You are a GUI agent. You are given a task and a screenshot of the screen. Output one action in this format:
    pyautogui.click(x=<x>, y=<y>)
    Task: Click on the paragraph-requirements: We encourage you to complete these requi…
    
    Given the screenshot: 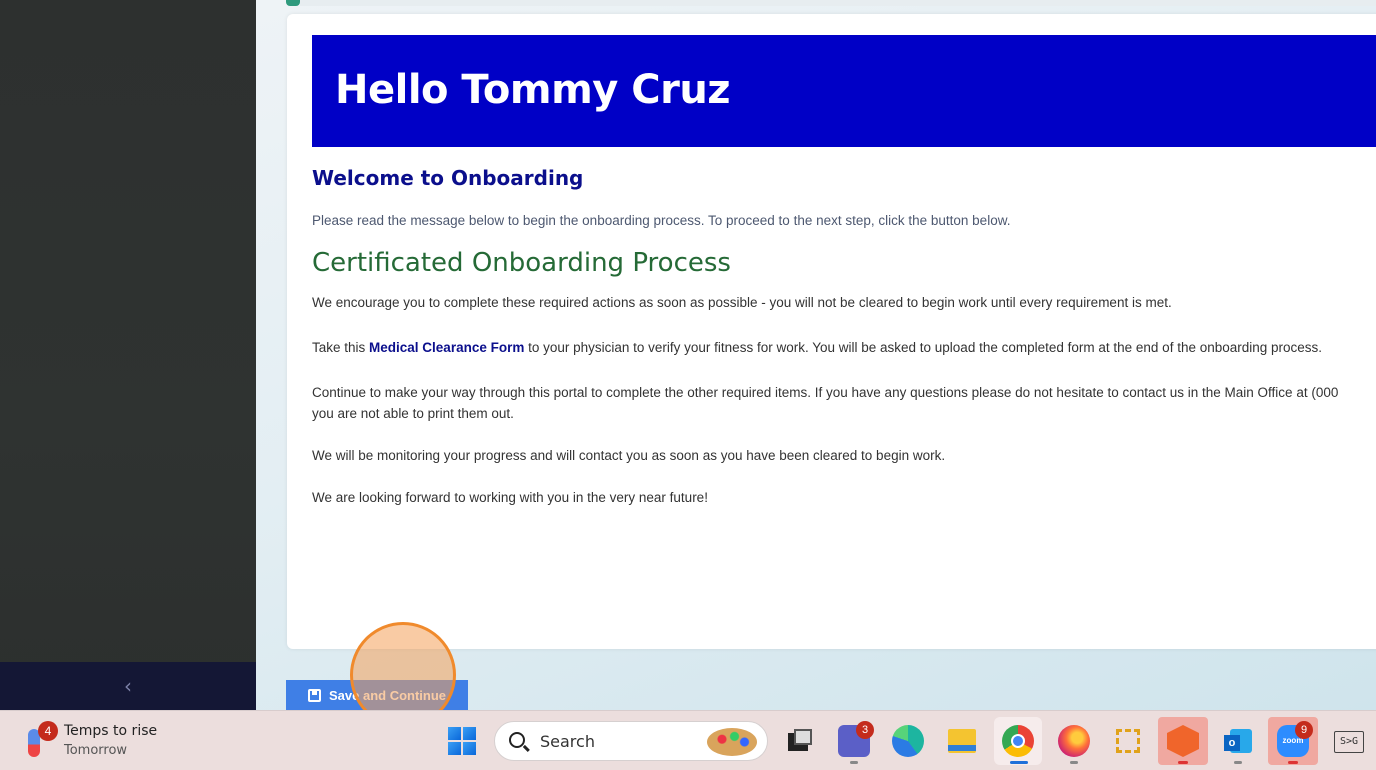 What is the action you would take?
    pyautogui.click(x=742, y=302)
    